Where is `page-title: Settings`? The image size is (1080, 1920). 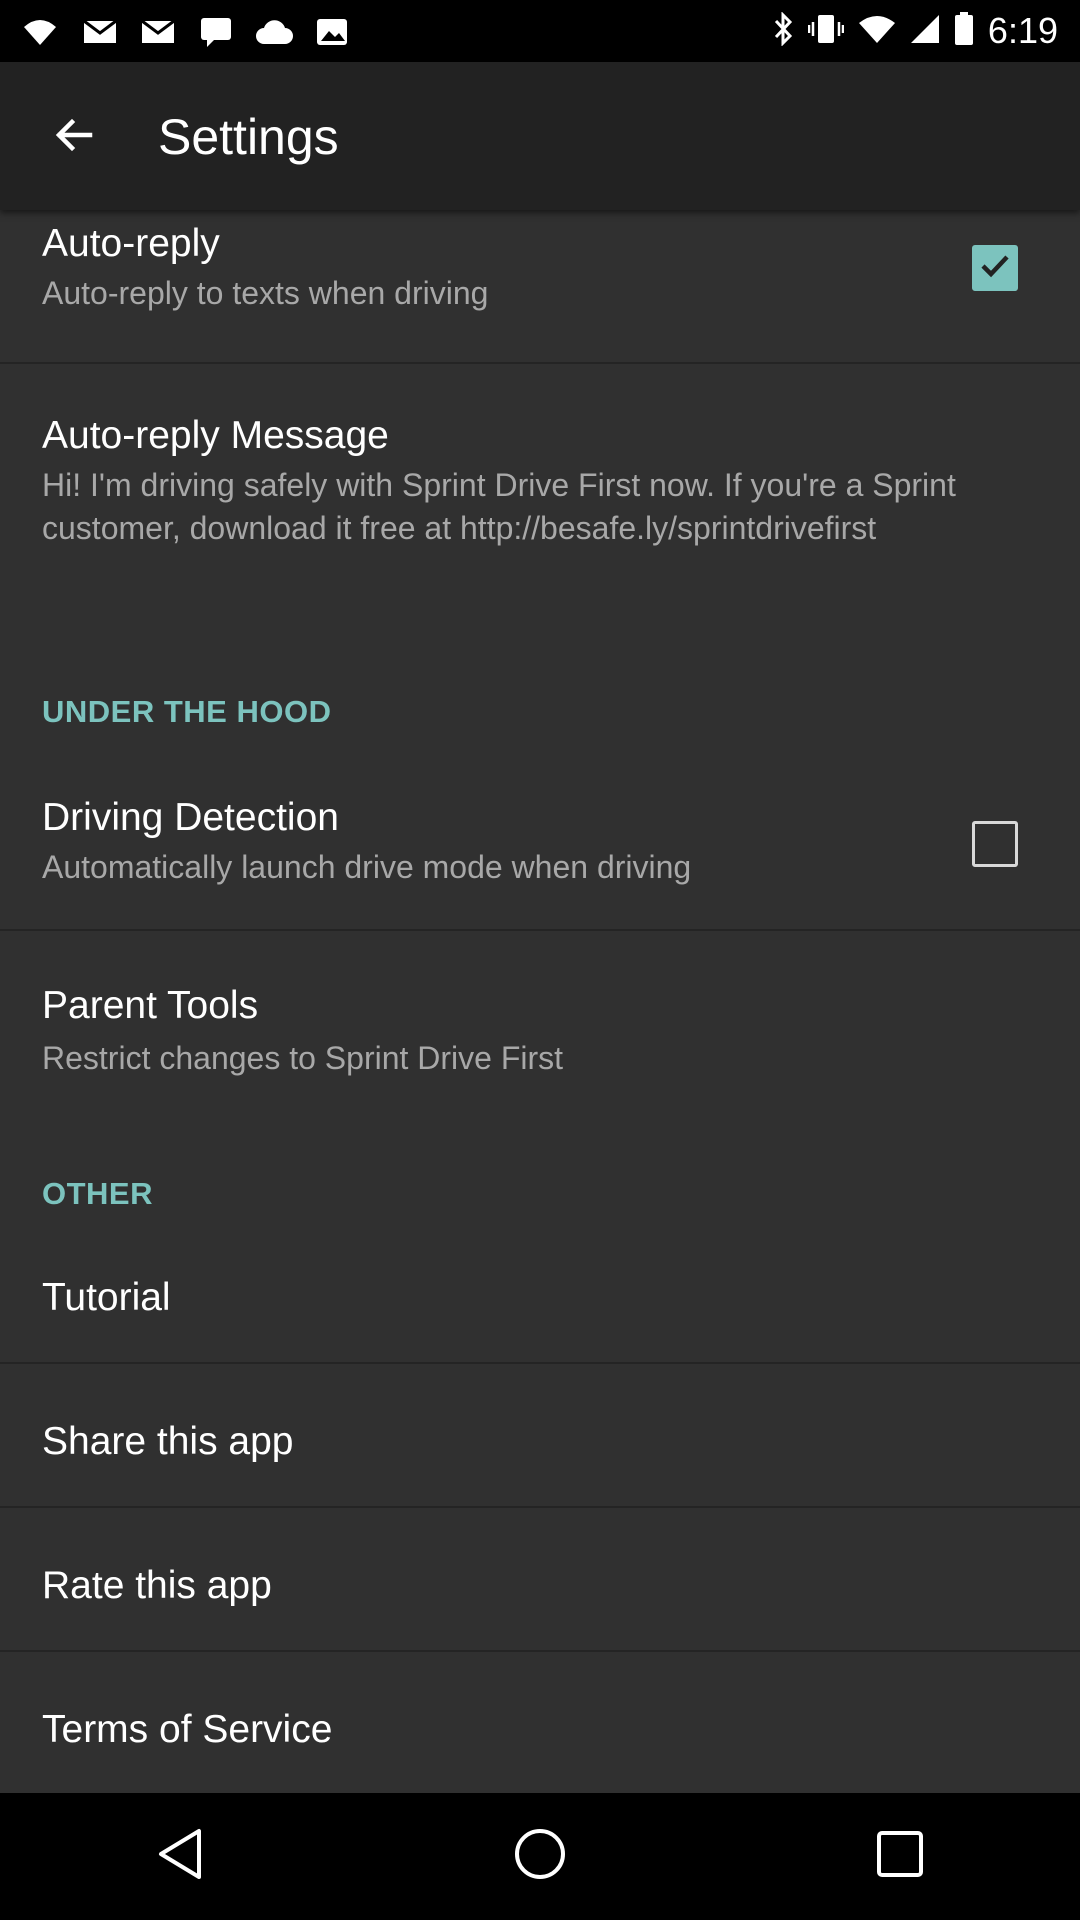 page-title: Settings is located at coordinates (248, 137).